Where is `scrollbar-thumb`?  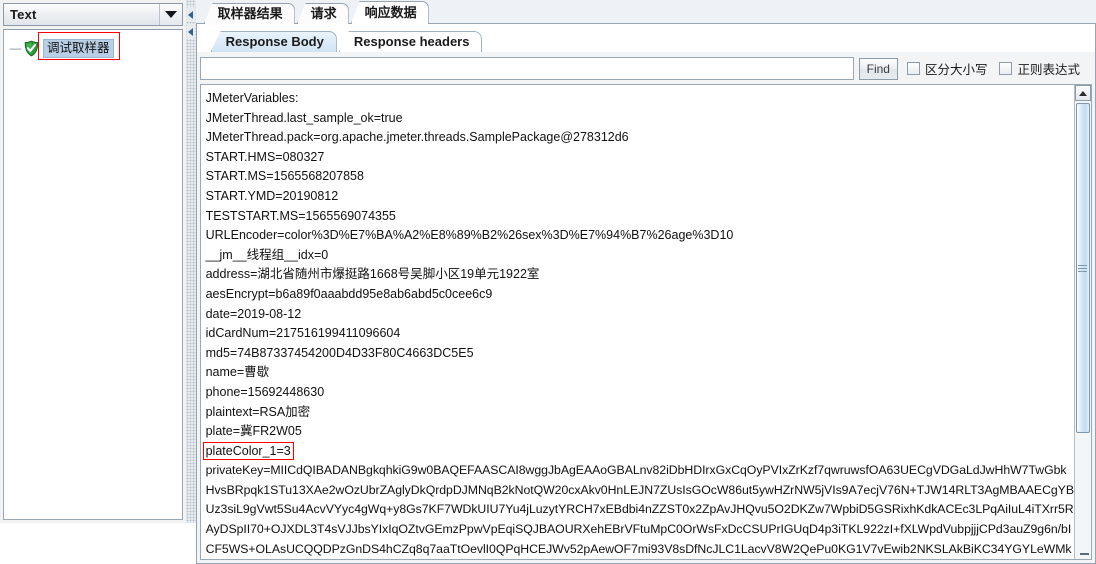 scrollbar-thumb is located at coordinates (1082, 268).